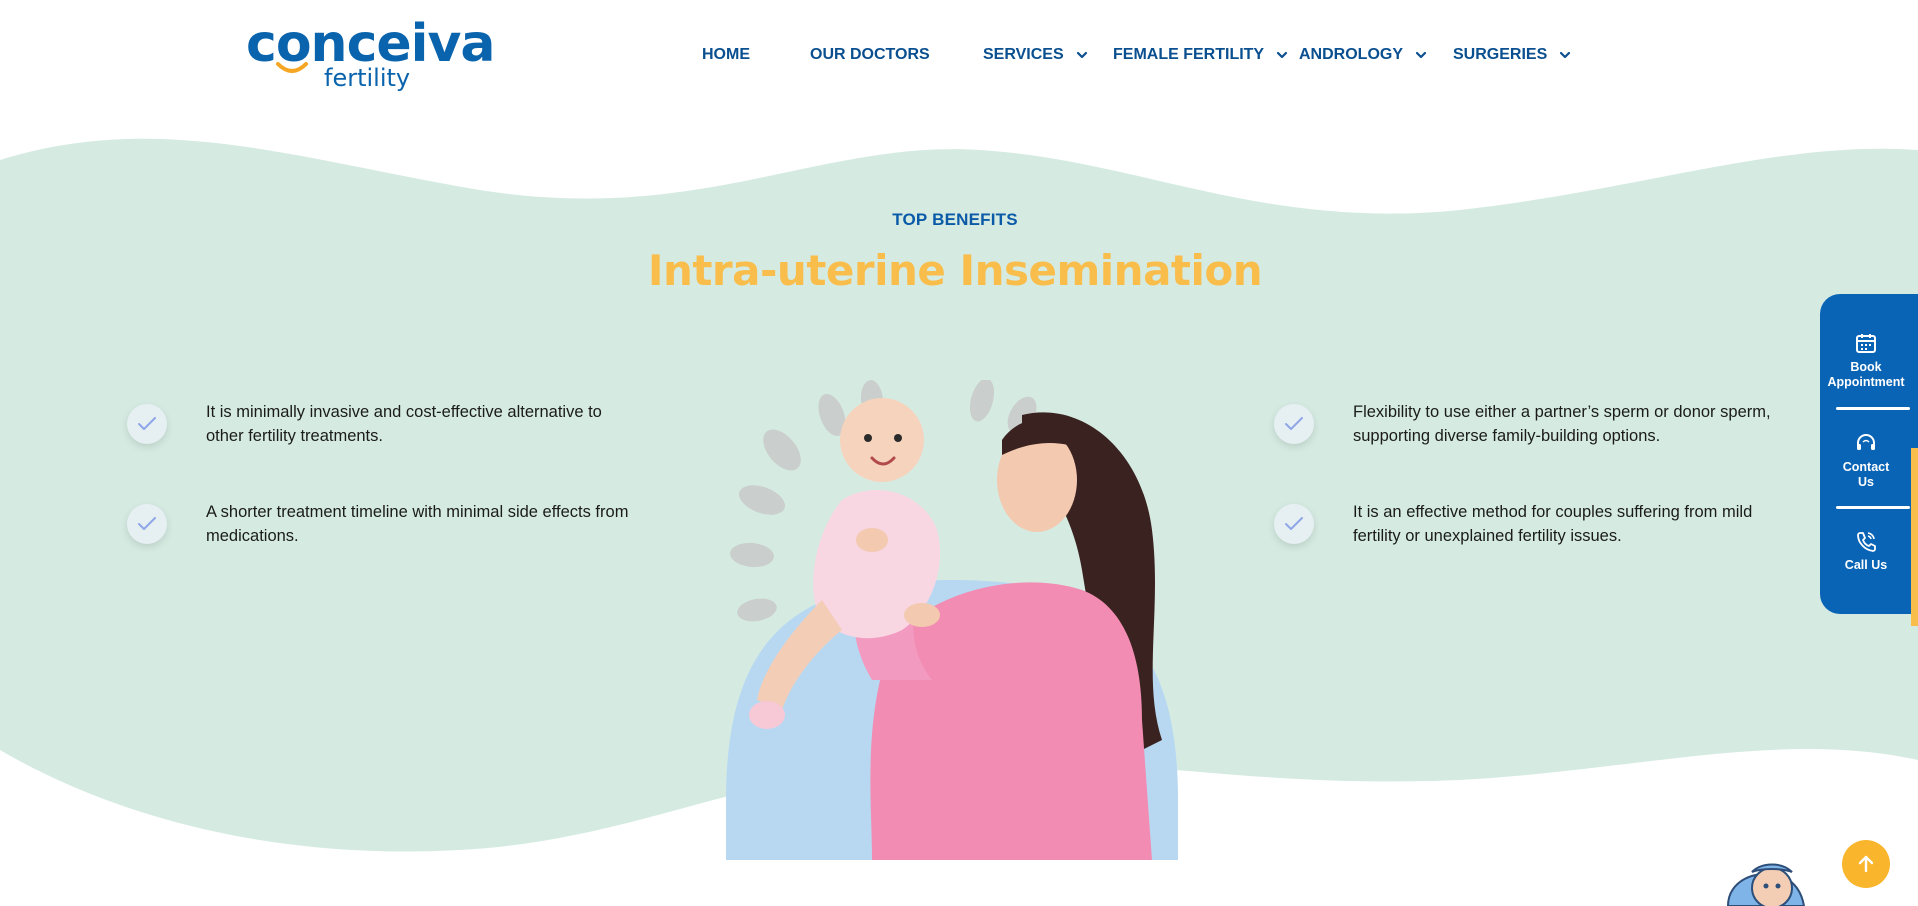 This screenshot has height=906, width=1918. Describe the element at coordinates (1866, 482) in the screenshot. I see `contact-us-label-2: Us` at that location.